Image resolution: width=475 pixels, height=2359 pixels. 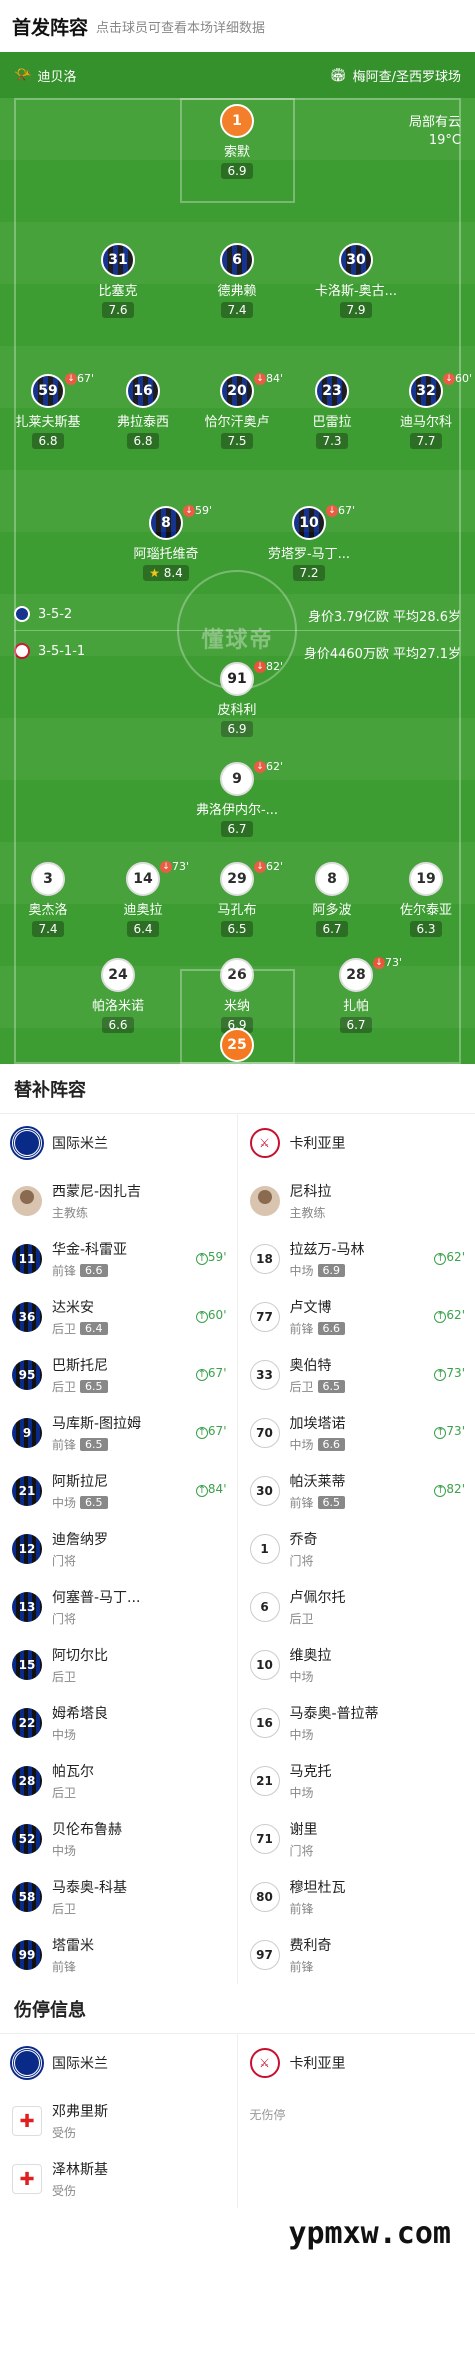 I want to click on sub-player-row: 80 穆坦杜瓦 前锋, so click(x=356, y=1897).